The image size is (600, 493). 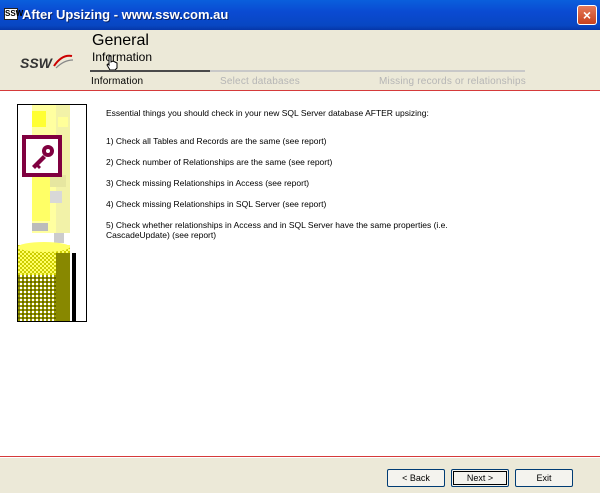 I want to click on ssw-logo-text: SSW, so click(x=37, y=63).